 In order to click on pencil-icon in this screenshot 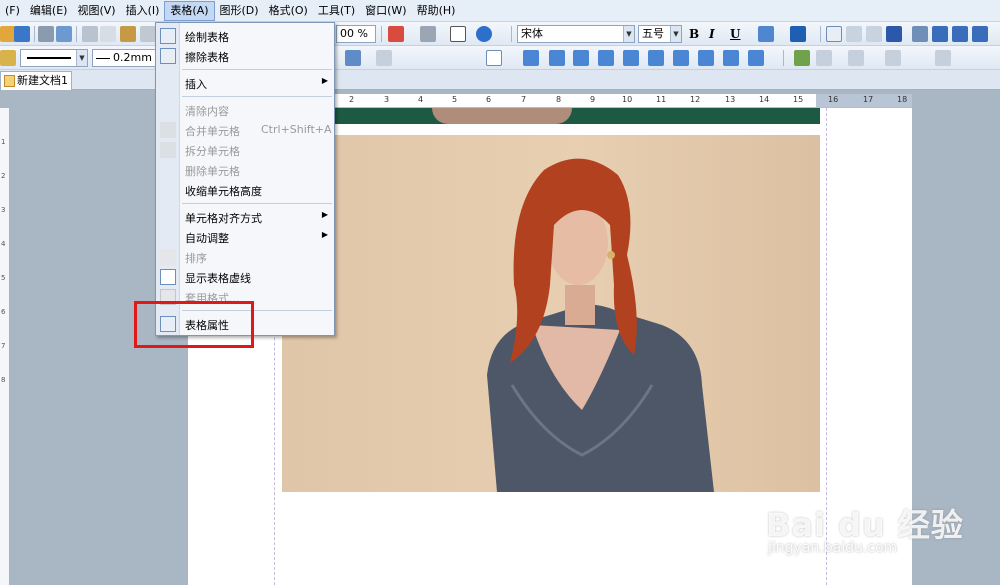, I will do `click(8, 58)`.